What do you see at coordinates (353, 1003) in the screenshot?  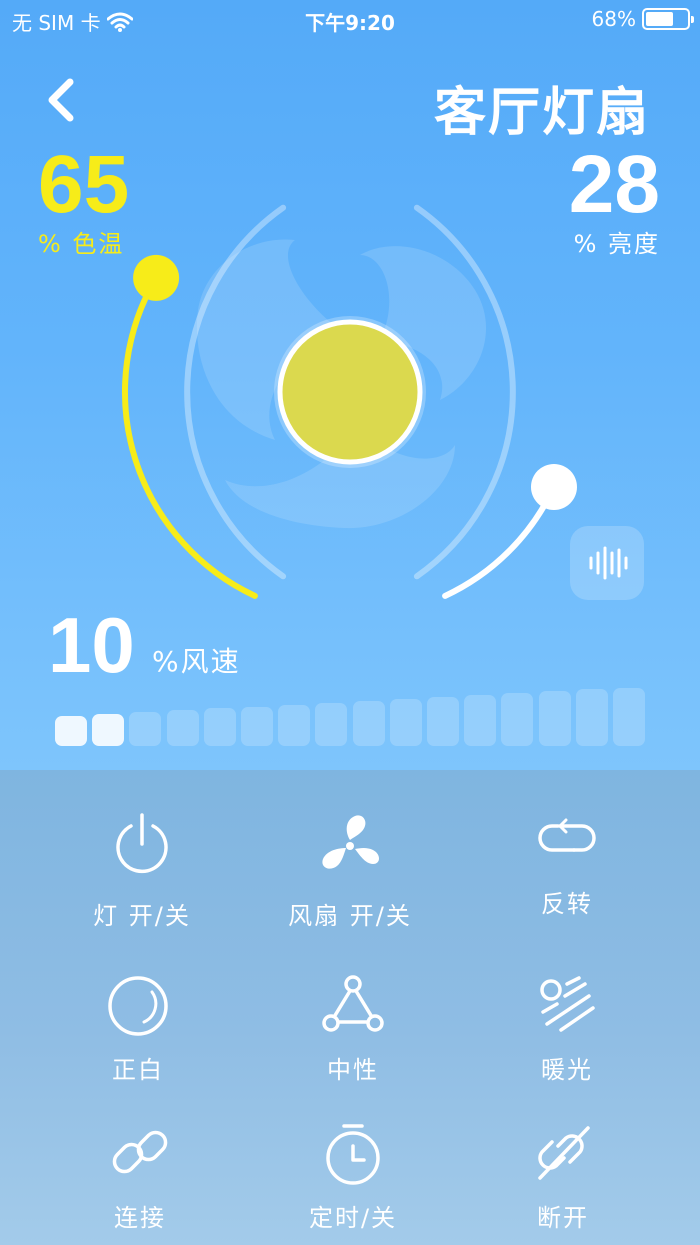 I see `neutral-icon` at bounding box center [353, 1003].